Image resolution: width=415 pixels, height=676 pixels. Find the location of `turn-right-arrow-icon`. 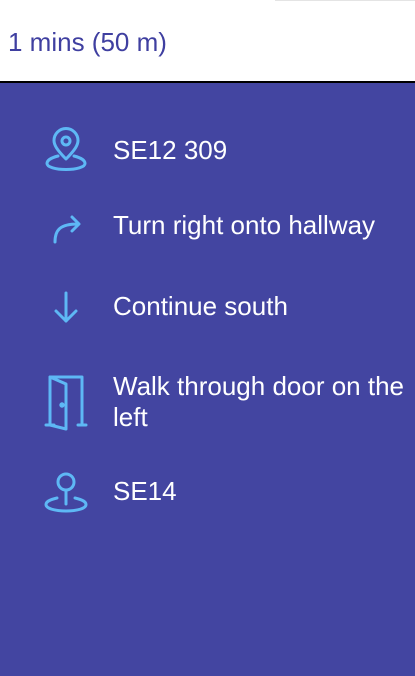

turn-right-arrow-icon is located at coordinates (66, 226).